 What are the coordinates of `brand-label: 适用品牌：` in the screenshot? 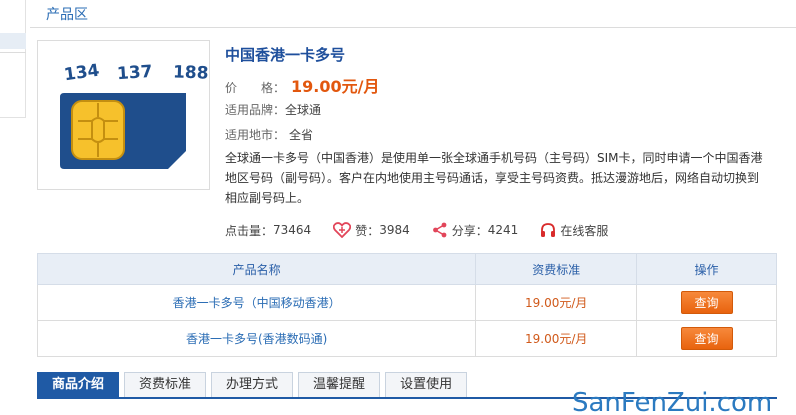 It's located at (255, 110).